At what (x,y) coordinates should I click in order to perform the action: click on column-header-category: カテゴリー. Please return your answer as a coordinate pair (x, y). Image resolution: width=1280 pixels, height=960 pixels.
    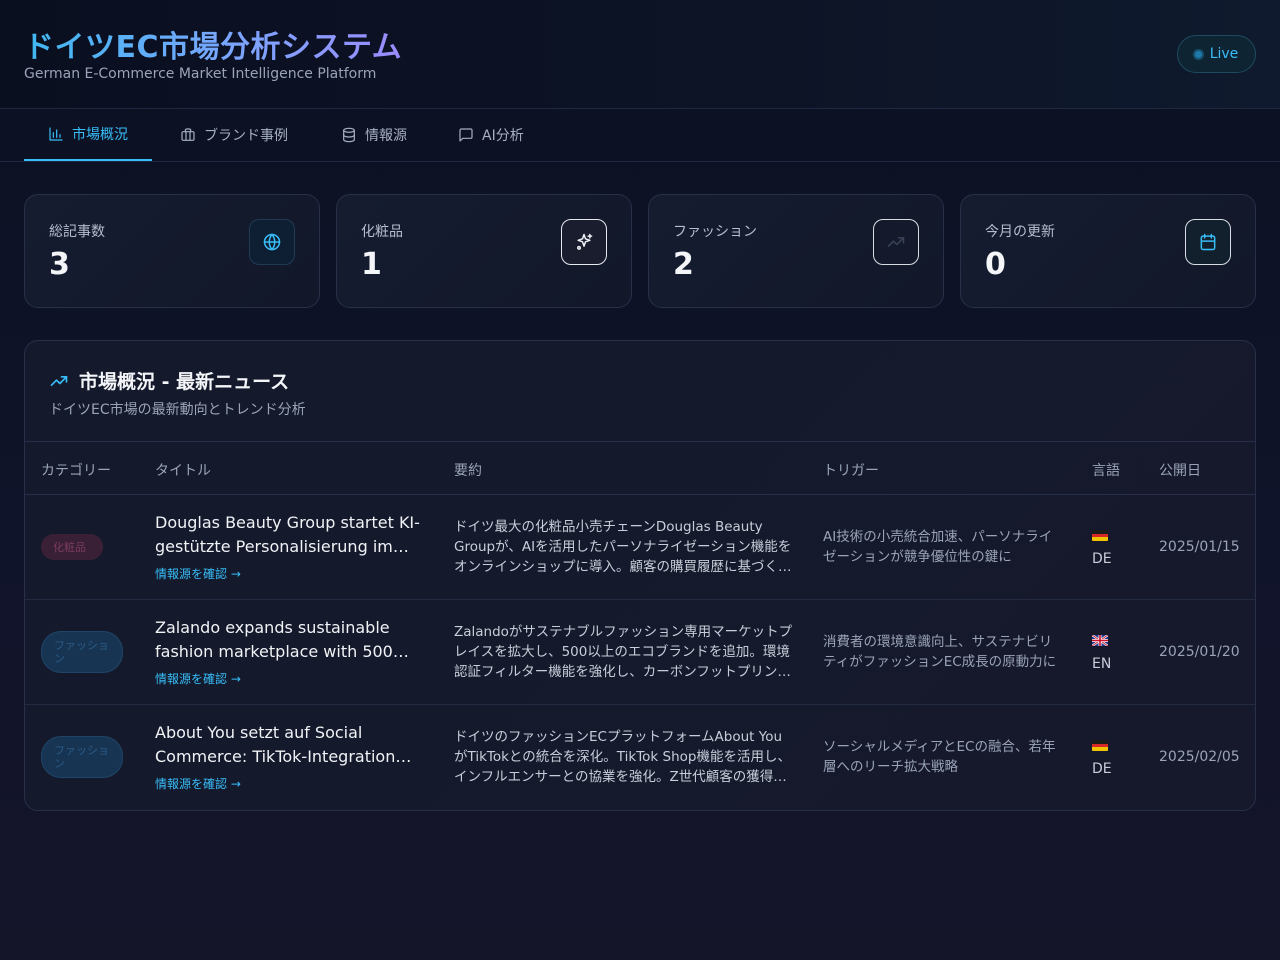
    Looking at the image, I should click on (76, 471).